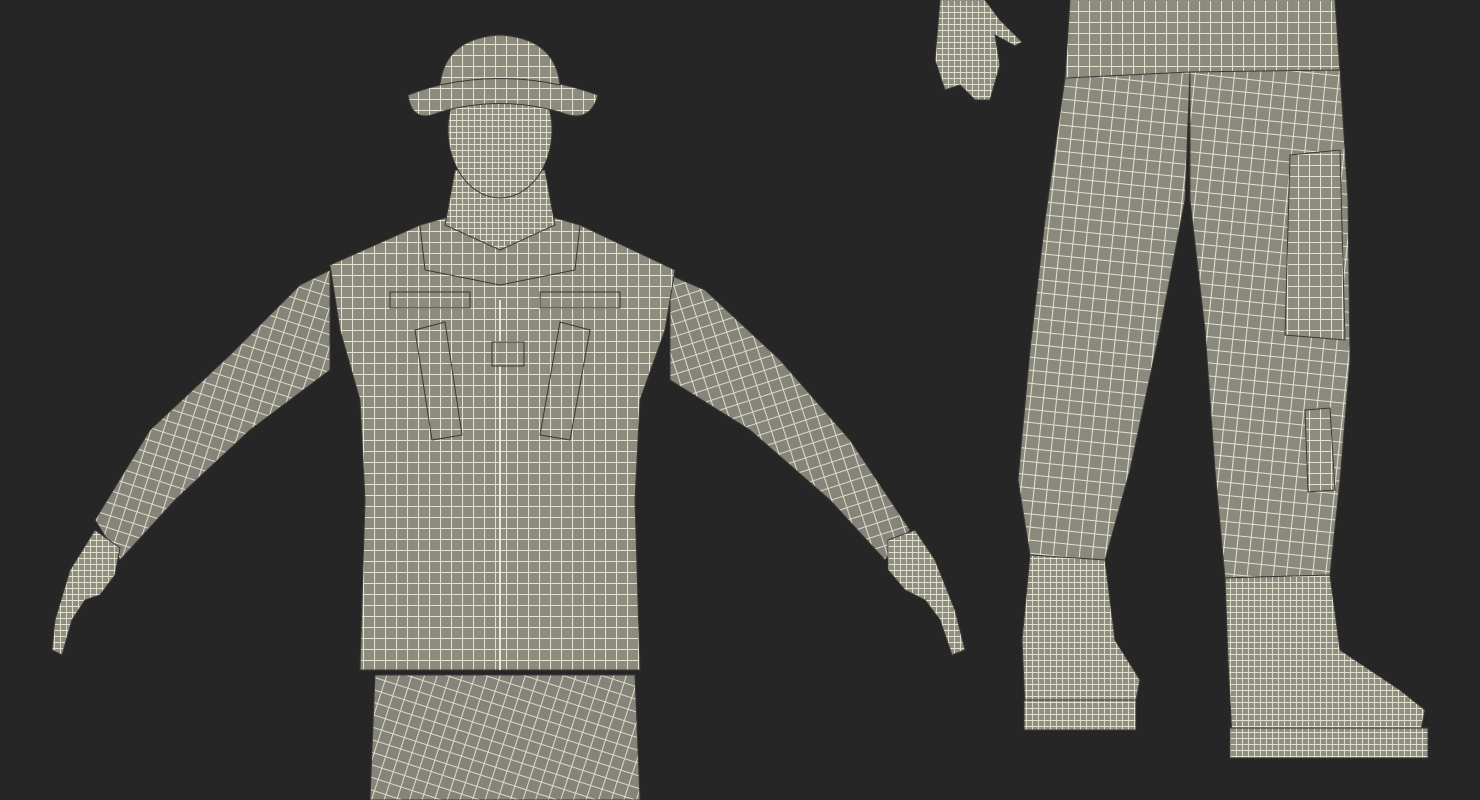  Describe the element at coordinates (580, 300) in the screenshot. I see `right-pocket-flap` at that location.